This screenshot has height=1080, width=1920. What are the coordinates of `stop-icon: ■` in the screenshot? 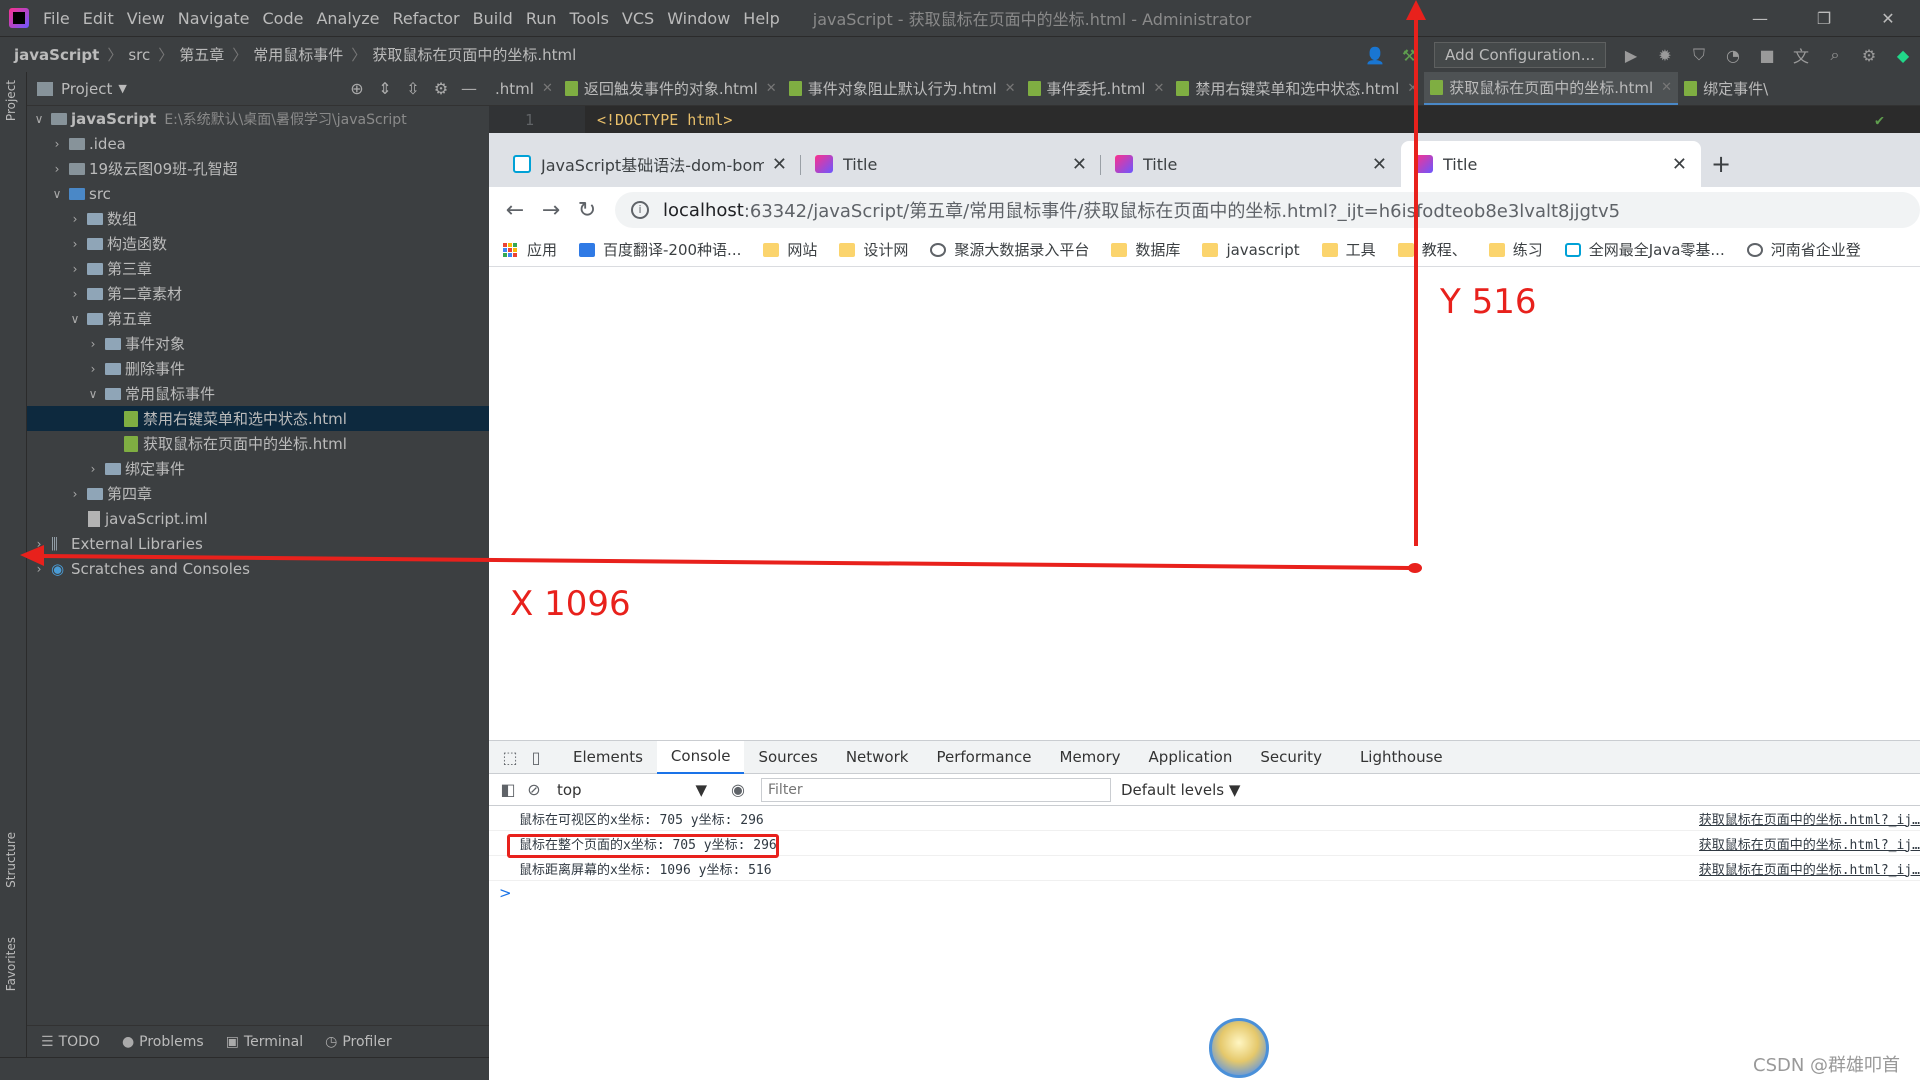 It's located at (1767, 55).